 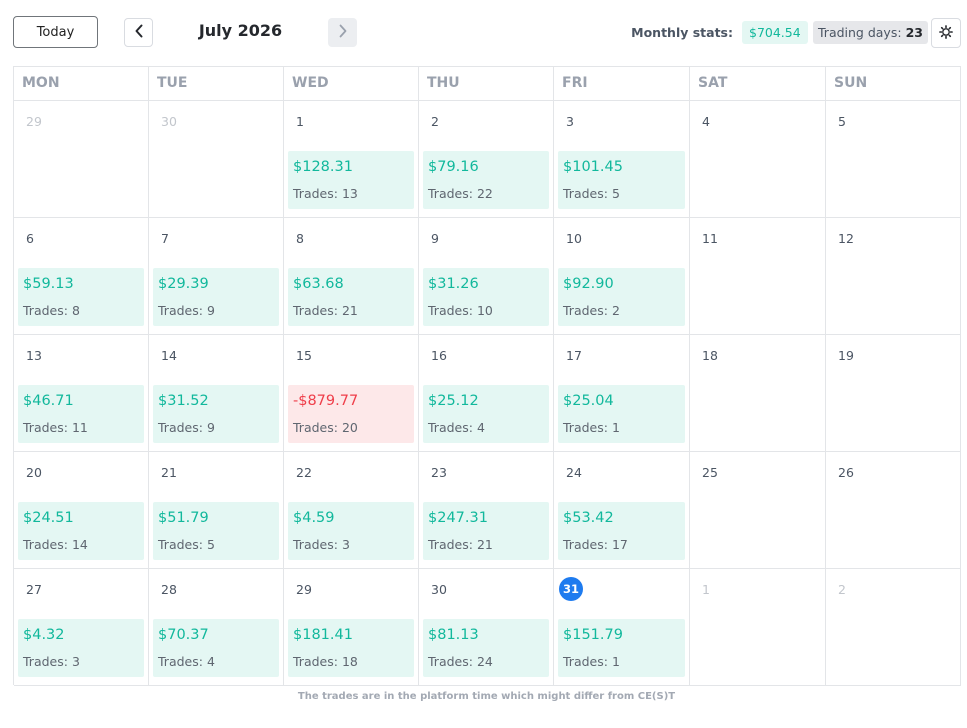 I want to click on daily-pnl-card: $151.79 Trades: 1, so click(x=621, y=648).